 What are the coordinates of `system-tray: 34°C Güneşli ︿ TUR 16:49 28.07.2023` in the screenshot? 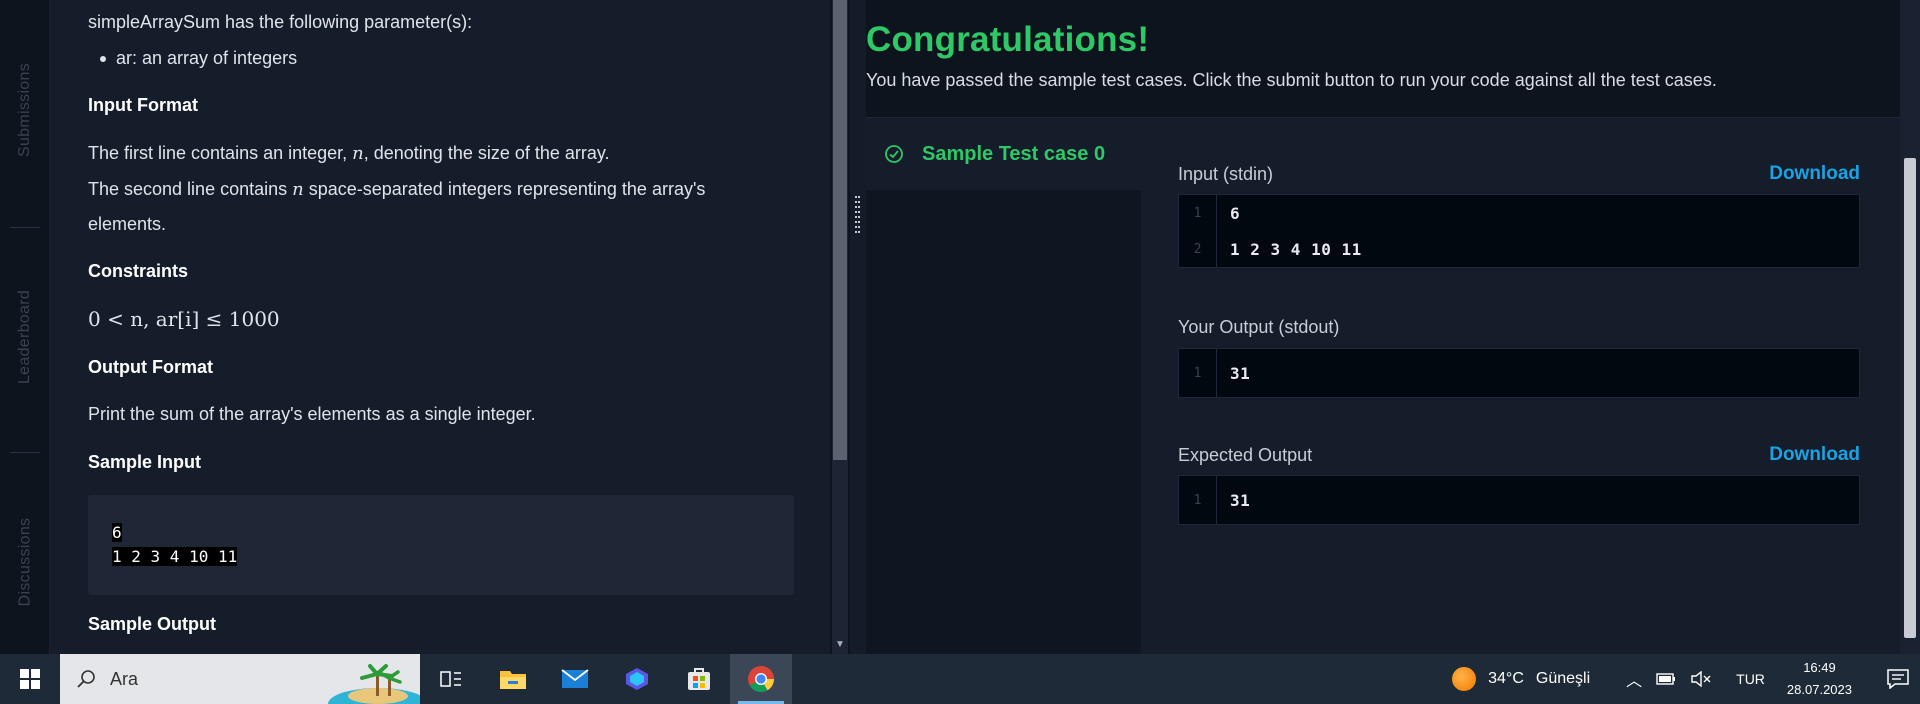 It's located at (1686, 679).